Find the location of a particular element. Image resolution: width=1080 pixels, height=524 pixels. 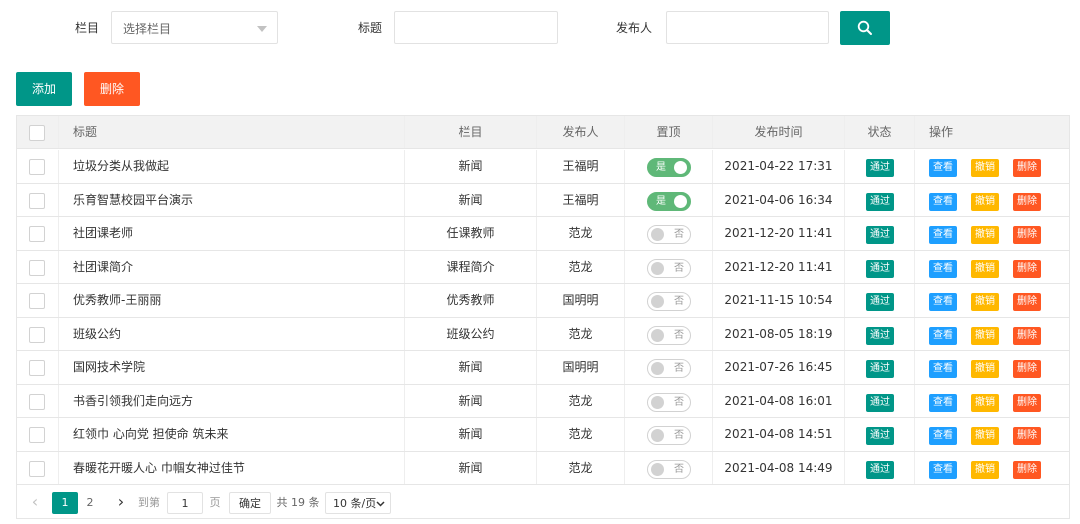

row-time: 2021-11-15 10:54 is located at coordinates (779, 300).